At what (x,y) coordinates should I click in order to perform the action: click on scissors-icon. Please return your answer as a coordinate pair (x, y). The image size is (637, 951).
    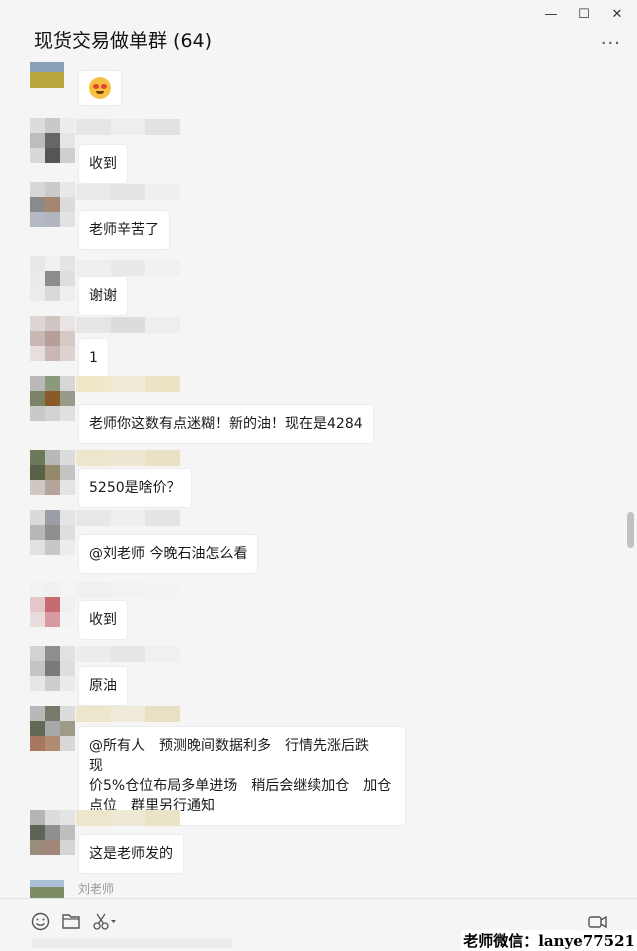
    Looking at the image, I should click on (105, 921).